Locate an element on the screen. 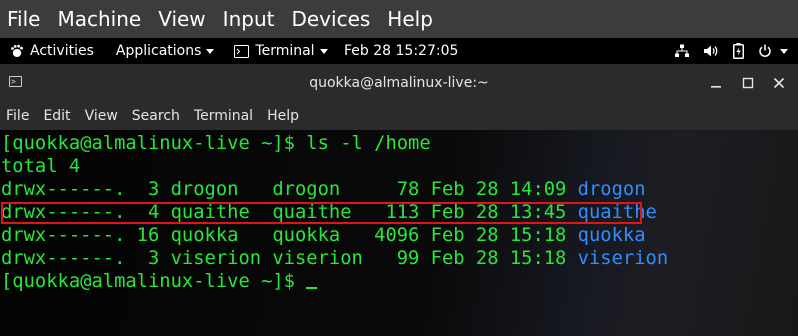 Image resolution: width=798 pixels, height=336 pixels. prompt-line: [quokka@almalinux-live ~]$ ls -l /home is located at coordinates (216, 143).